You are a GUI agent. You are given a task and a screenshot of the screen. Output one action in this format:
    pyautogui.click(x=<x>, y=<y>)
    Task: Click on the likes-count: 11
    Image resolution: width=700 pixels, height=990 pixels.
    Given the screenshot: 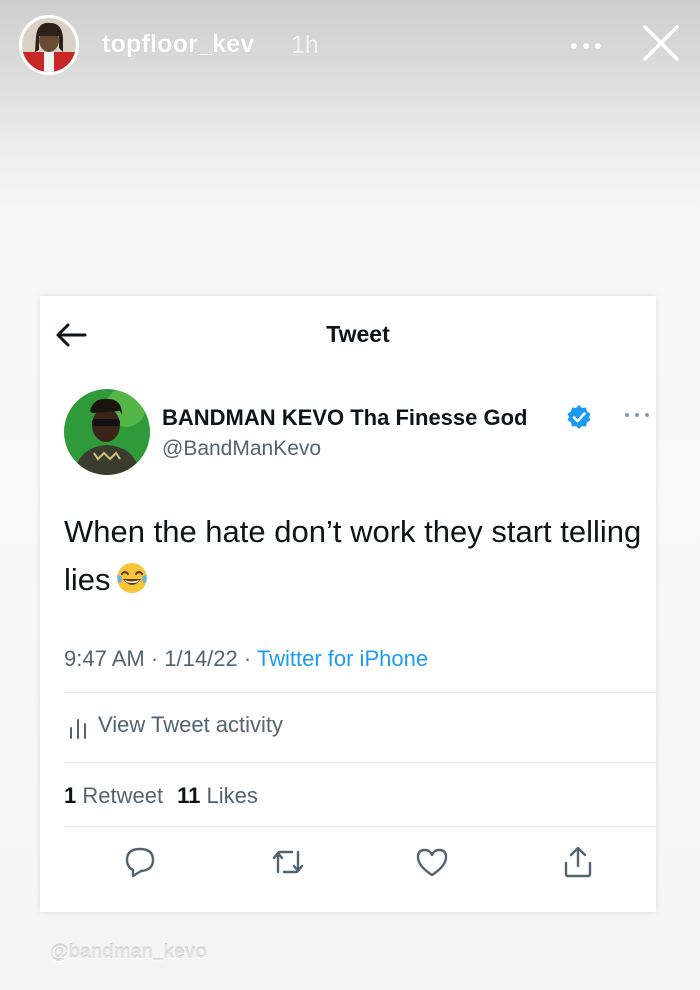 What is the action you would take?
    pyautogui.click(x=189, y=795)
    